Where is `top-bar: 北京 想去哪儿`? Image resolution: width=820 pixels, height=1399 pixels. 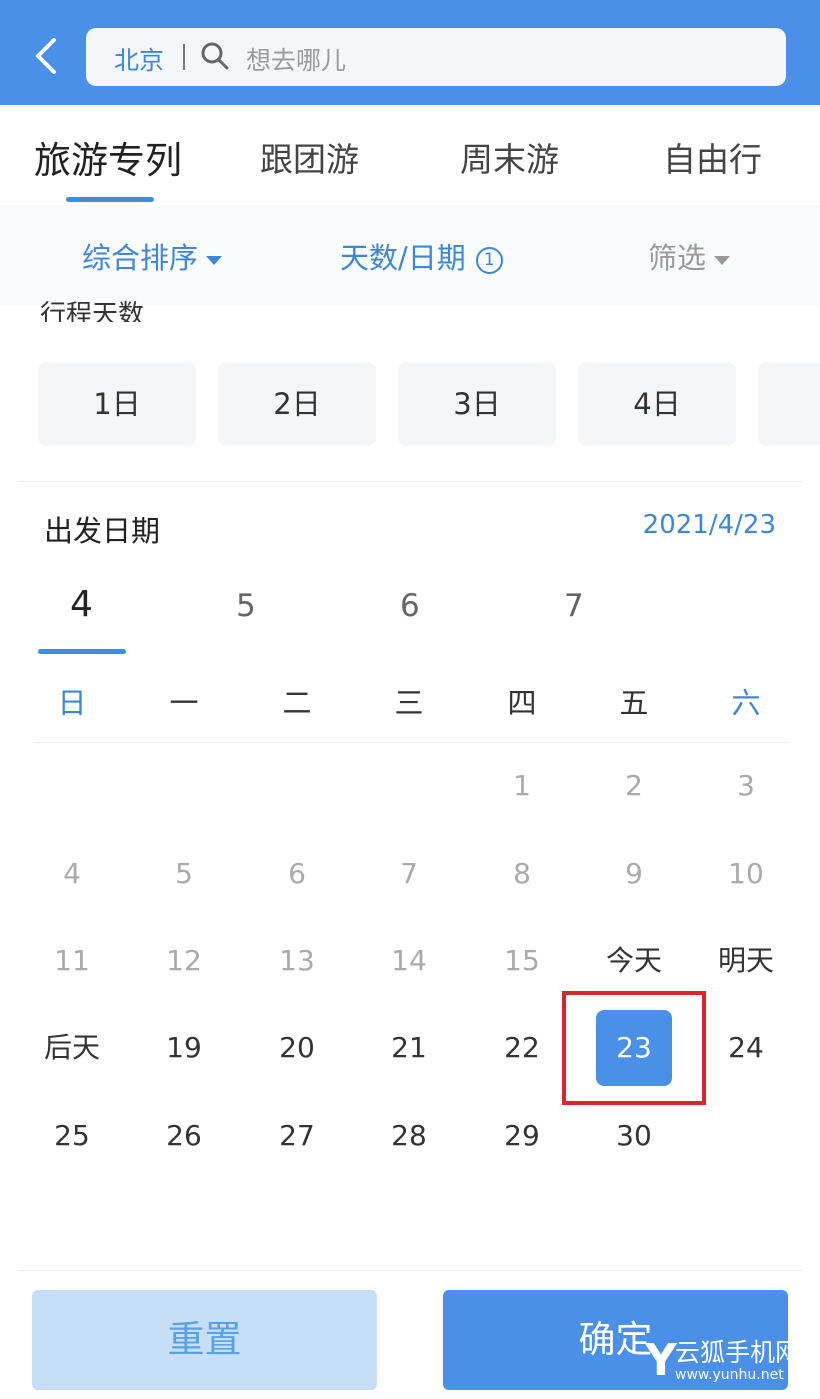 top-bar: 北京 想去哪儿 is located at coordinates (410, 52).